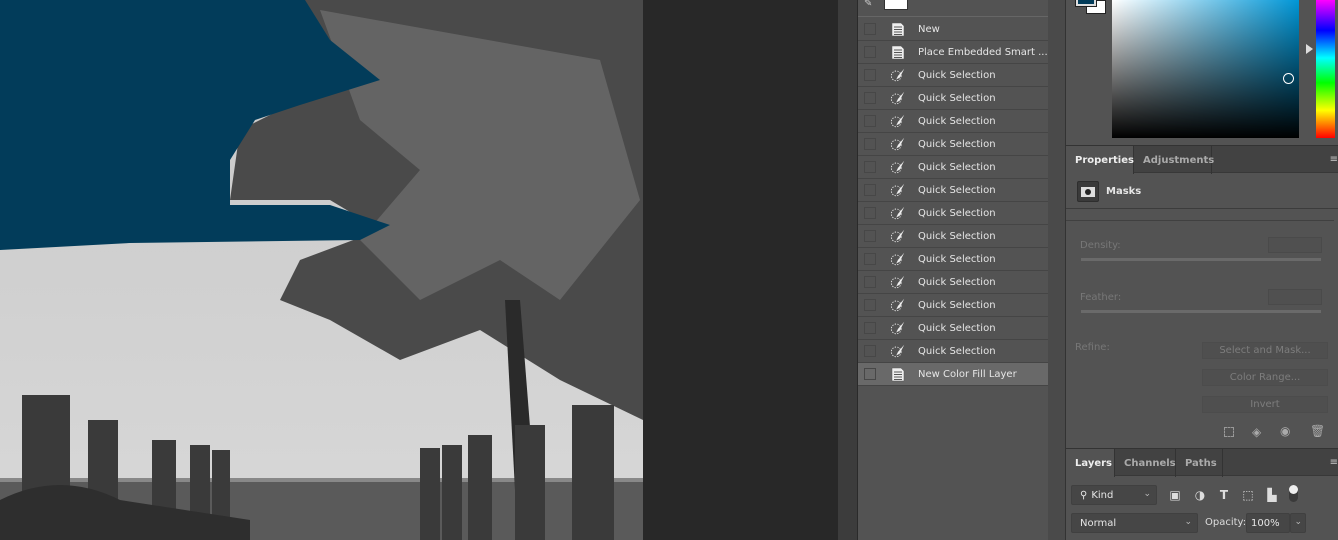 The image size is (1338, 540). Describe the element at coordinates (1174, 160) in the screenshot. I see `tab-adjustments: Adjustments` at that location.